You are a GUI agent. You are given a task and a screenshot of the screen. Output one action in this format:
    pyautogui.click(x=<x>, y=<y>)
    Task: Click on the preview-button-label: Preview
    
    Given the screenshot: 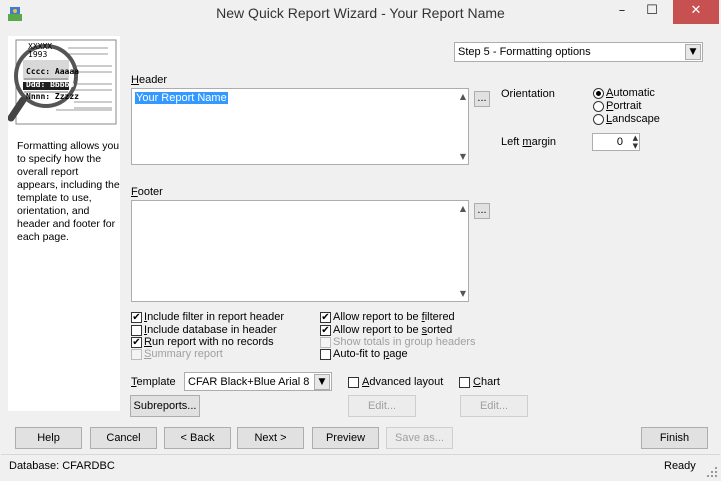 What is the action you would take?
    pyautogui.click(x=345, y=438)
    